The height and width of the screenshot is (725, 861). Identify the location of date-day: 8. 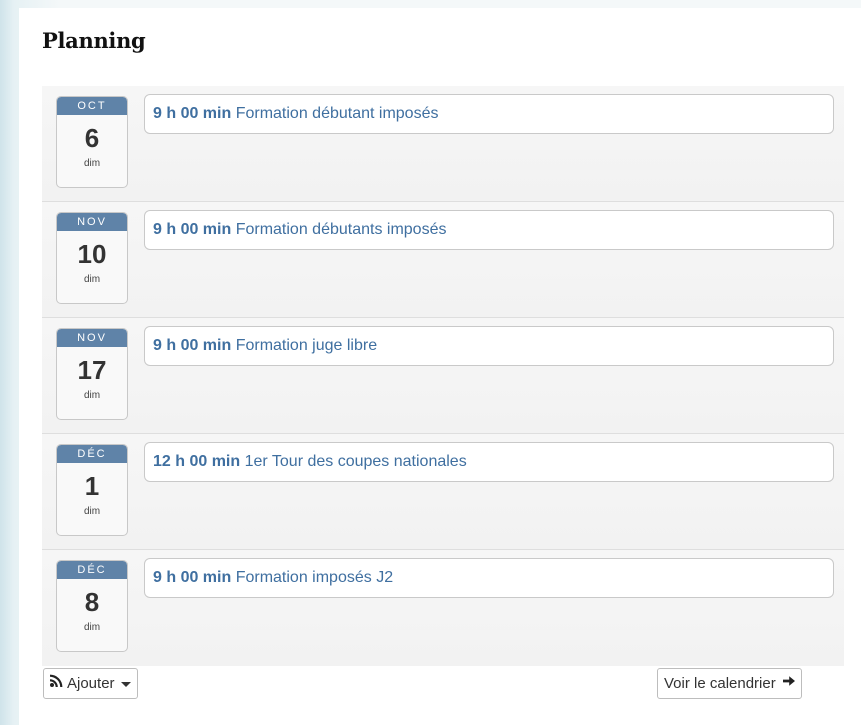
(92, 602).